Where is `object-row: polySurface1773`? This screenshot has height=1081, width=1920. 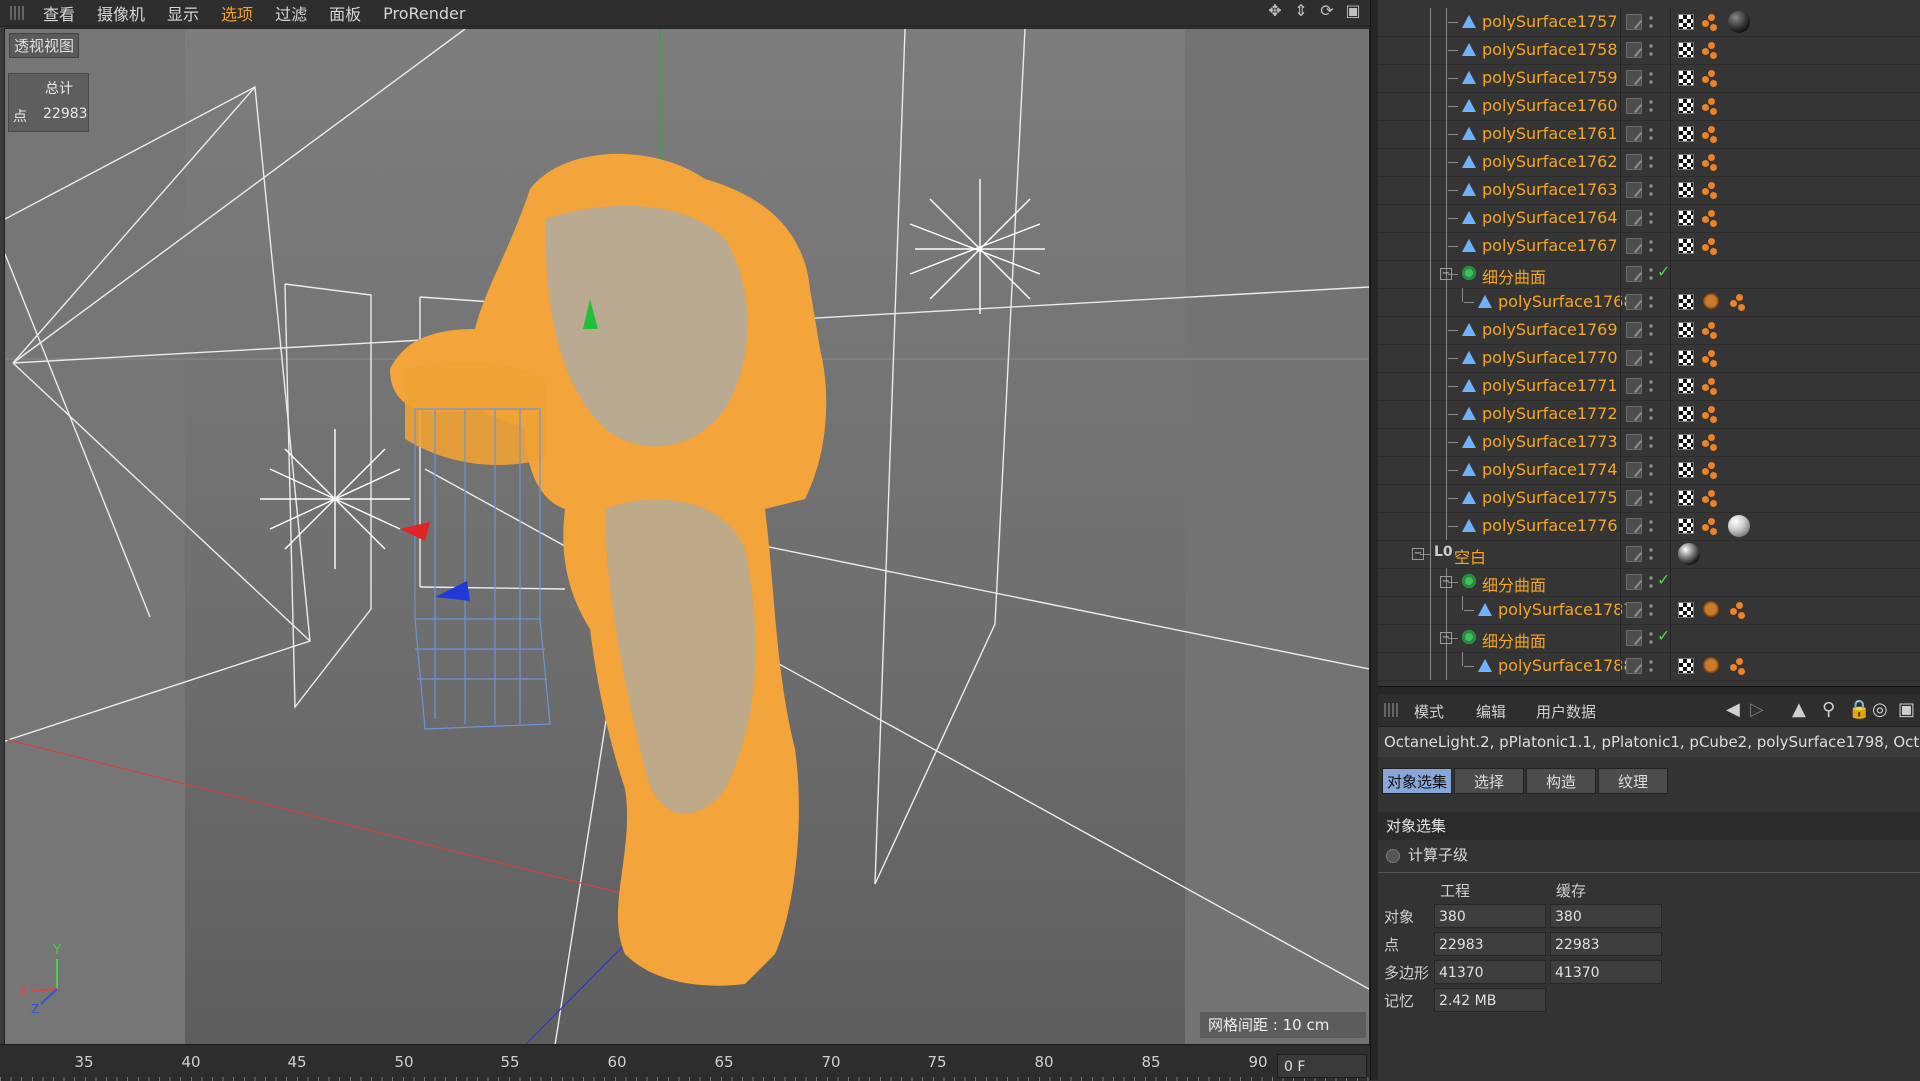
object-row: polySurface1773 is located at coordinates (1649, 442).